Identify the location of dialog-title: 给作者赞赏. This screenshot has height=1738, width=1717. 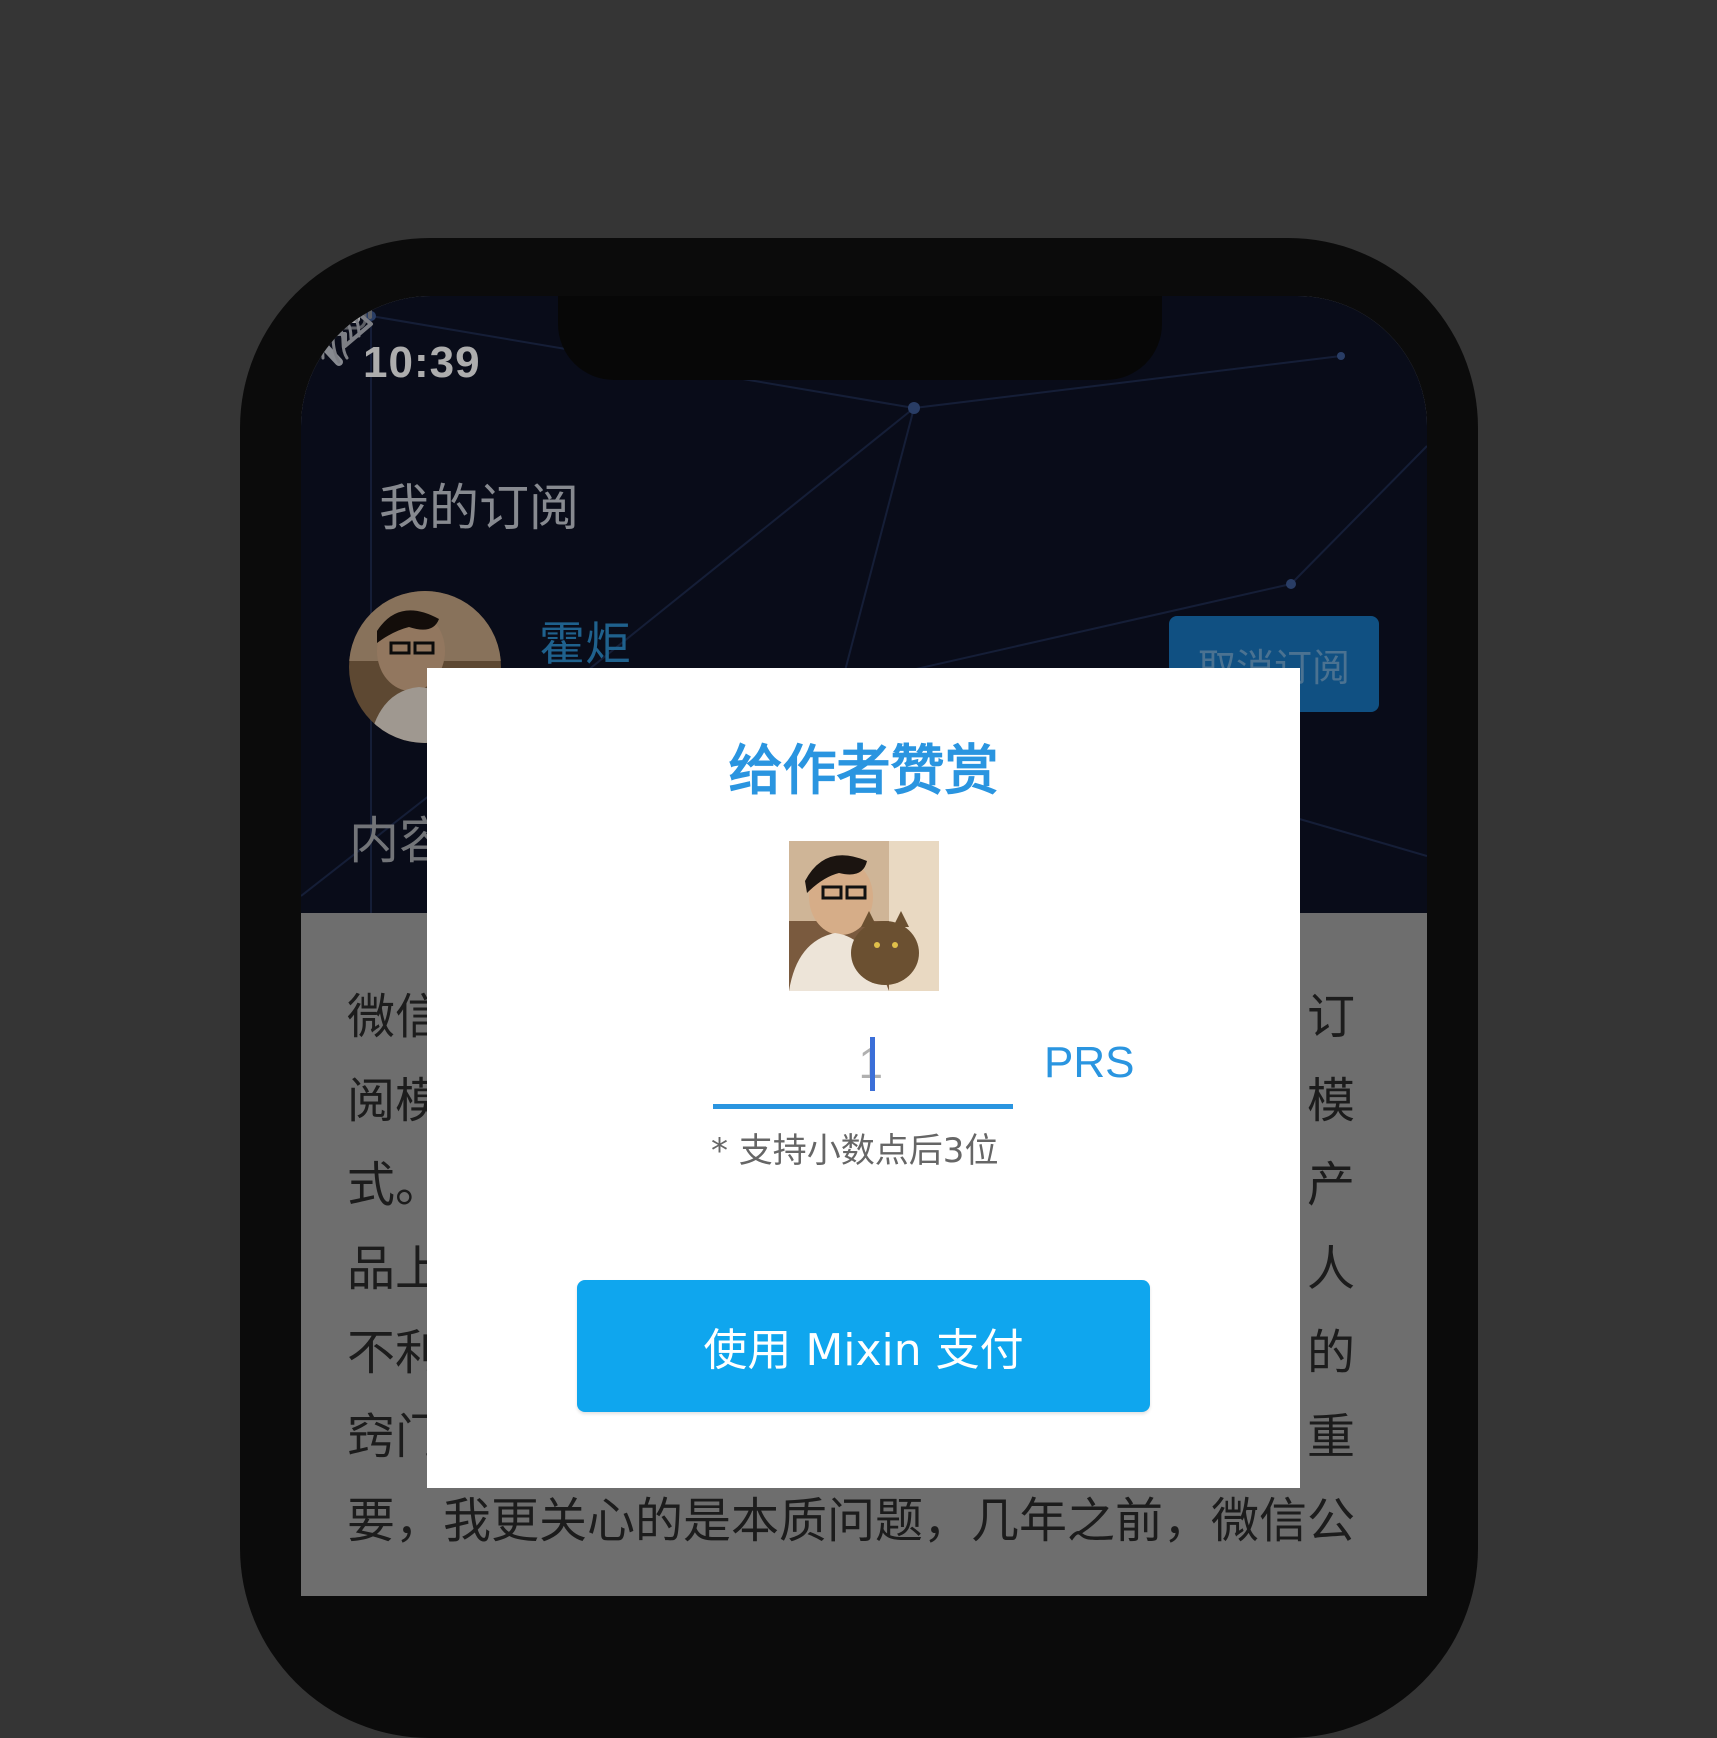
(863, 770).